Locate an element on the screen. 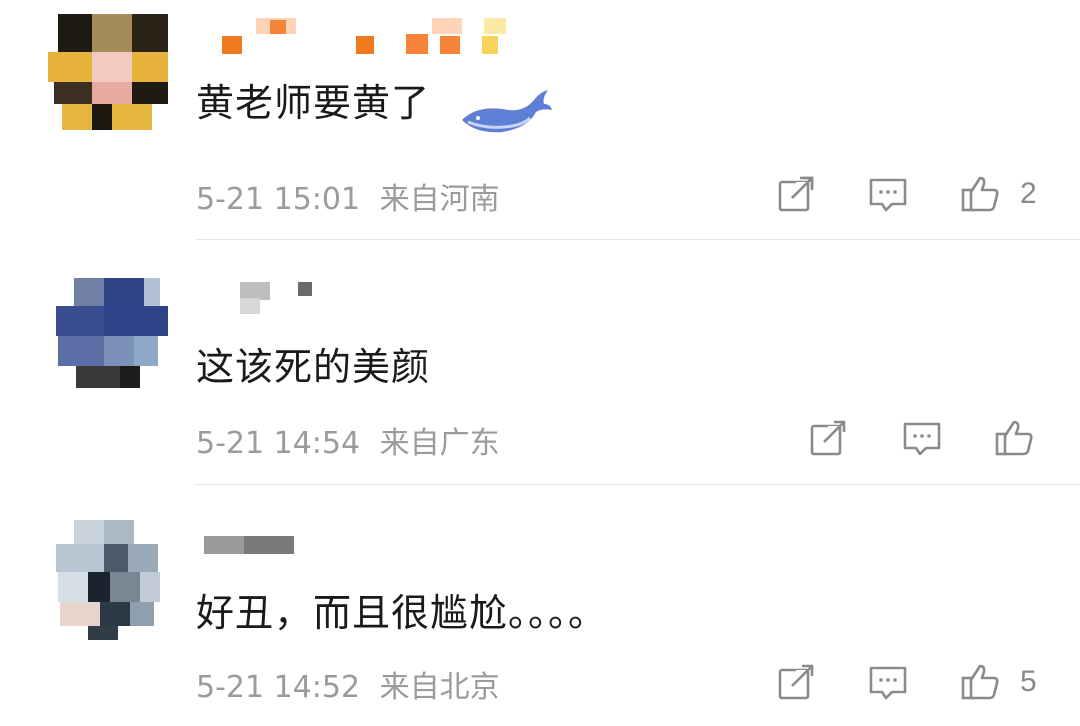 The height and width of the screenshot is (726, 1080). comment-actions: 2 is located at coordinates (924, 194).